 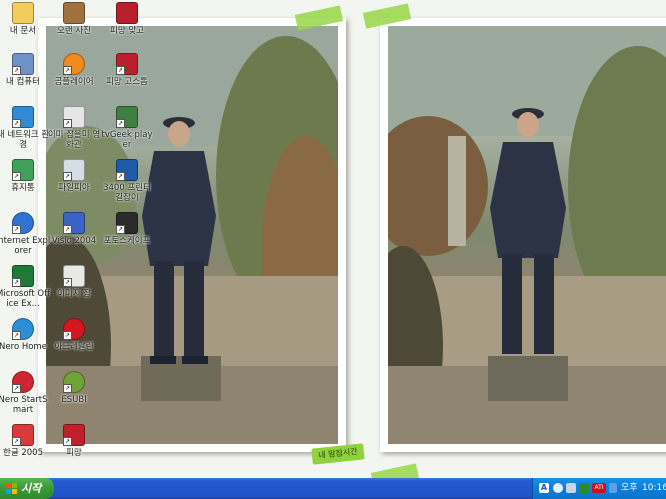 I want to click on ati-icon: ATI, so click(x=599, y=488).